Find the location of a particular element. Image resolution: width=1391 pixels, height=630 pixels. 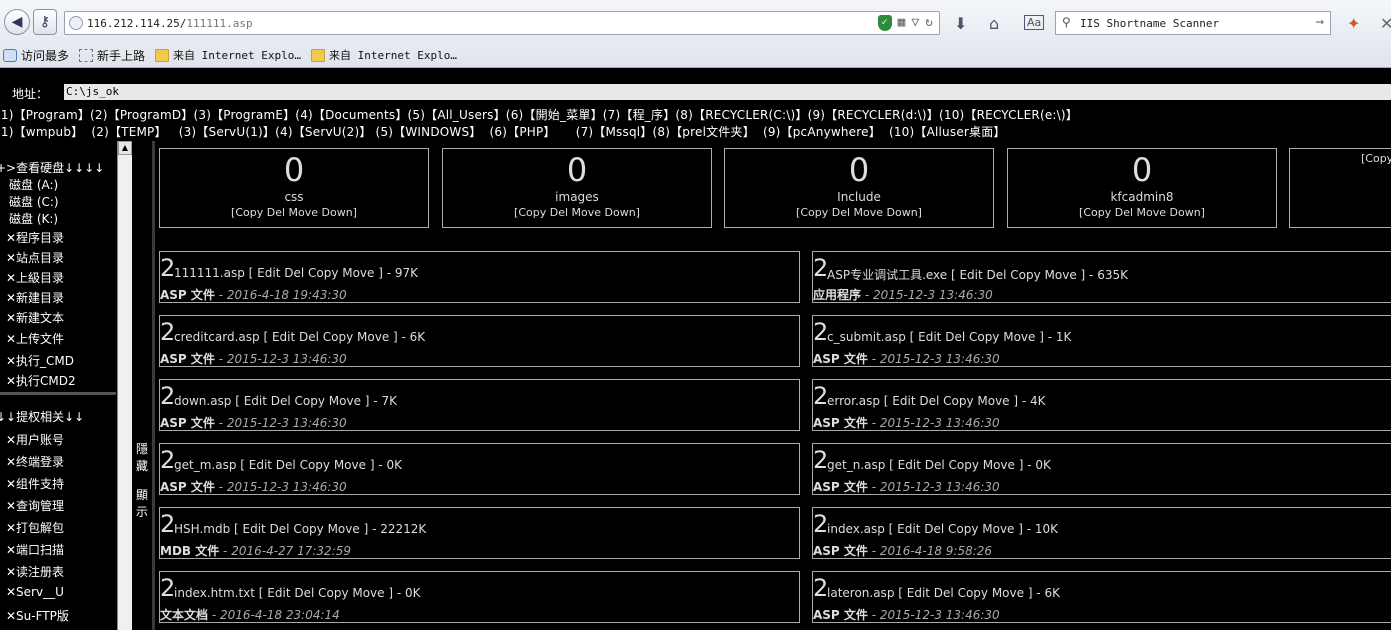

sidebar-item-parent-dir: ✕上級目录 is located at coordinates (35, 277).